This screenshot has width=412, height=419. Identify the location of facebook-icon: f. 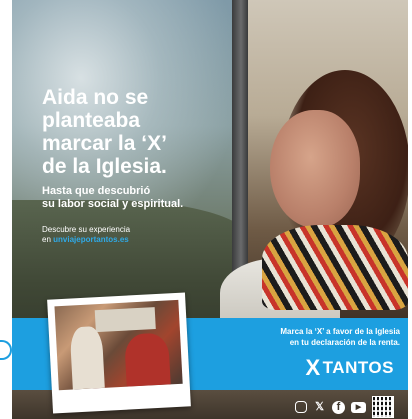
(338, 407).